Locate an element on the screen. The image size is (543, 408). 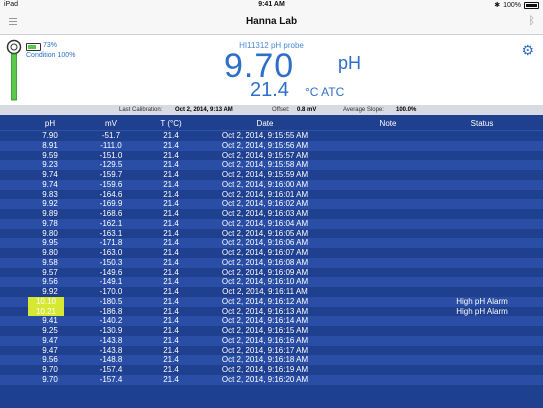
table-row: 9.74 -159.7 21.4 Oct 2, 2014, 9:15:59 AM is located at coordinates (271, 175).